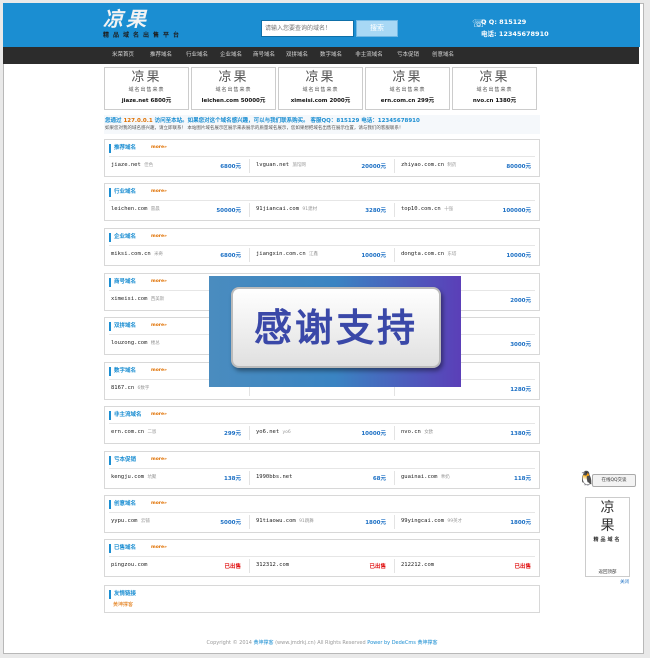 The image size is (650, 658). I want to click on nav-item-unconventional: 非主流域名, so click(369, 55).